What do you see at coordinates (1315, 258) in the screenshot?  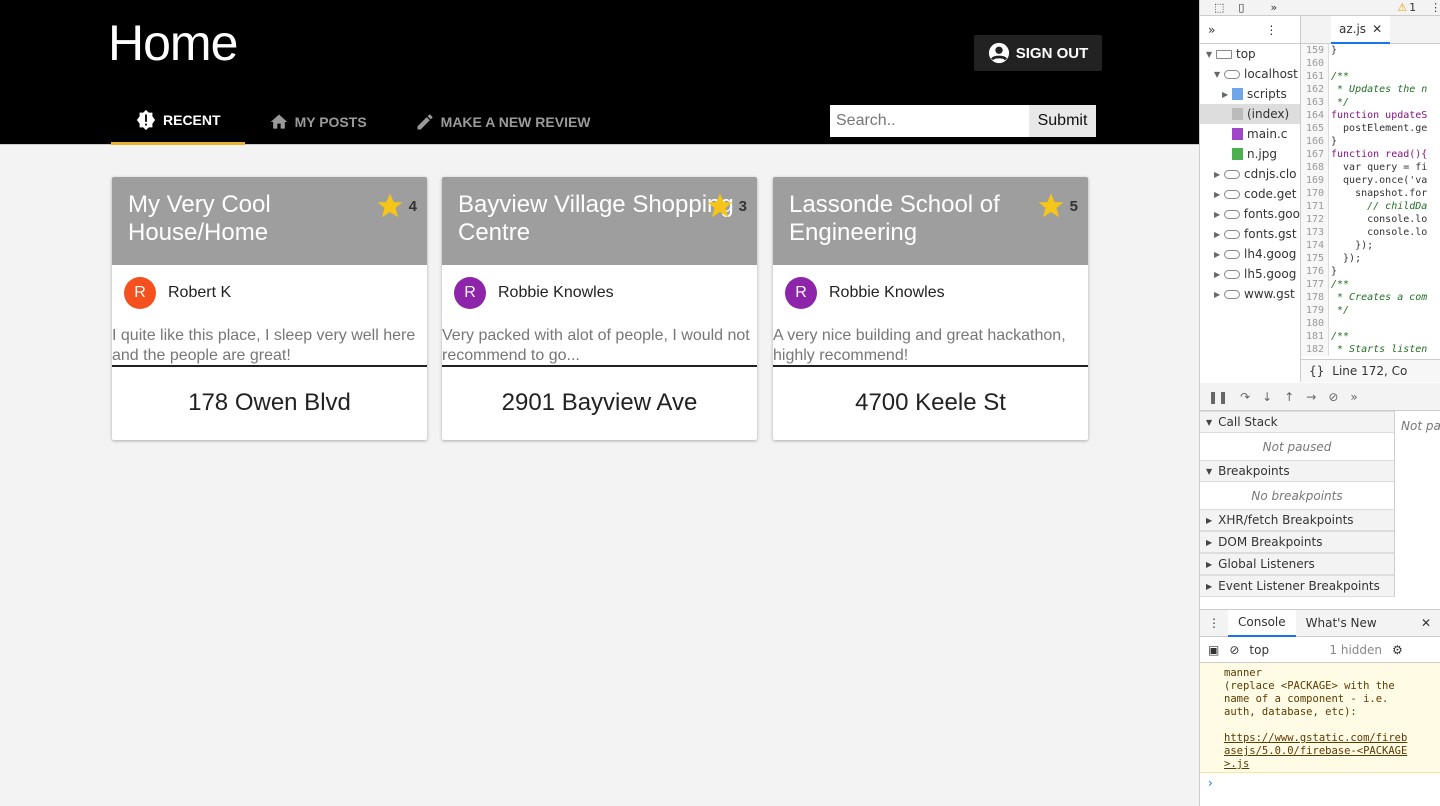 I see `line-number: 175` at bounding box center [1315, 258].